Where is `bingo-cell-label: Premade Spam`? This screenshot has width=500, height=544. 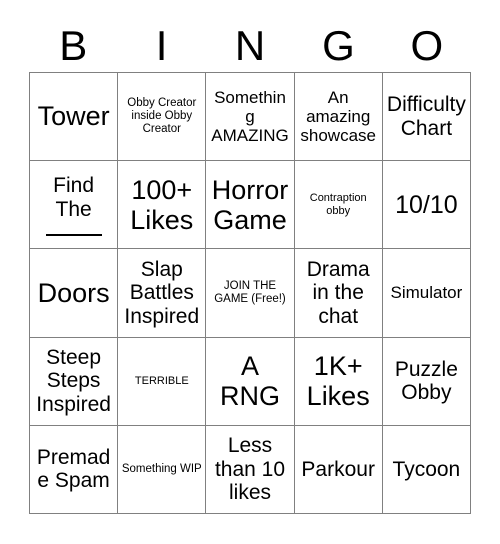
bingo-cell-label: Premade Spam is located at coordinates (73, 469).